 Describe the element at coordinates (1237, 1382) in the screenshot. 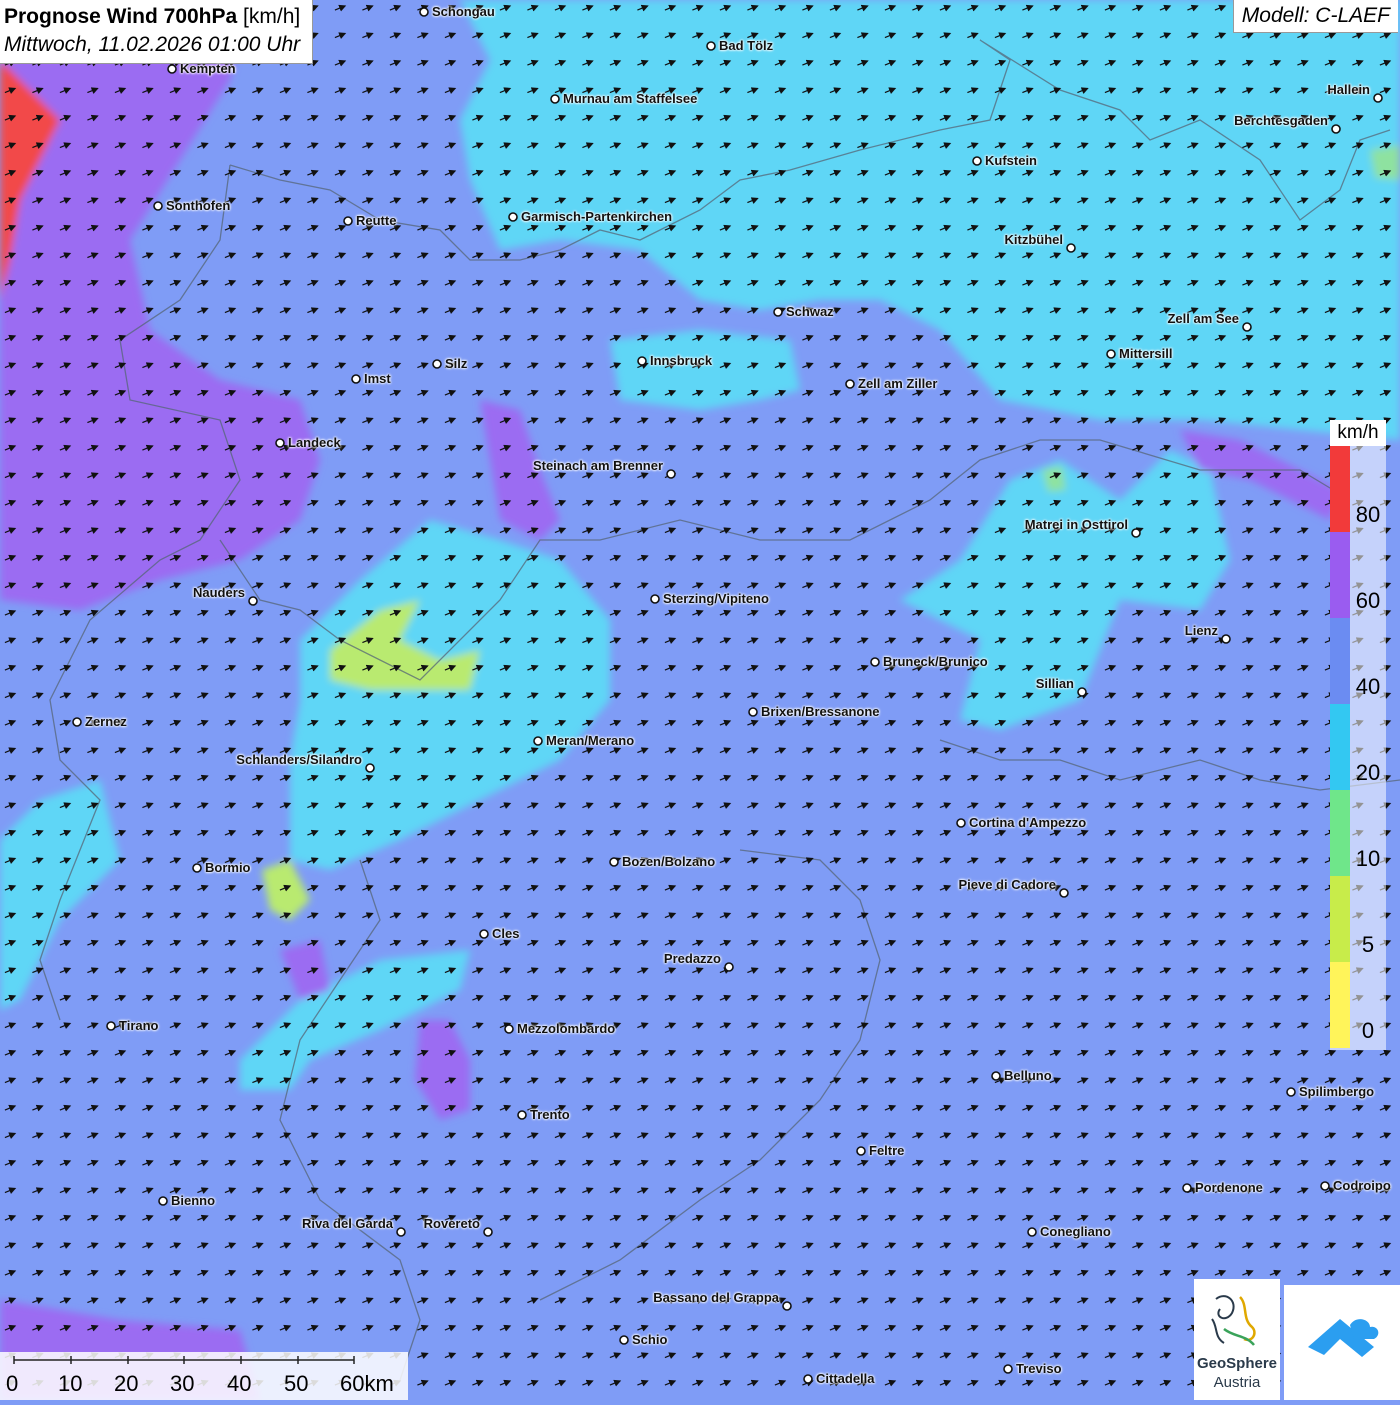

I see `geosphere-country: Austria` at that location.